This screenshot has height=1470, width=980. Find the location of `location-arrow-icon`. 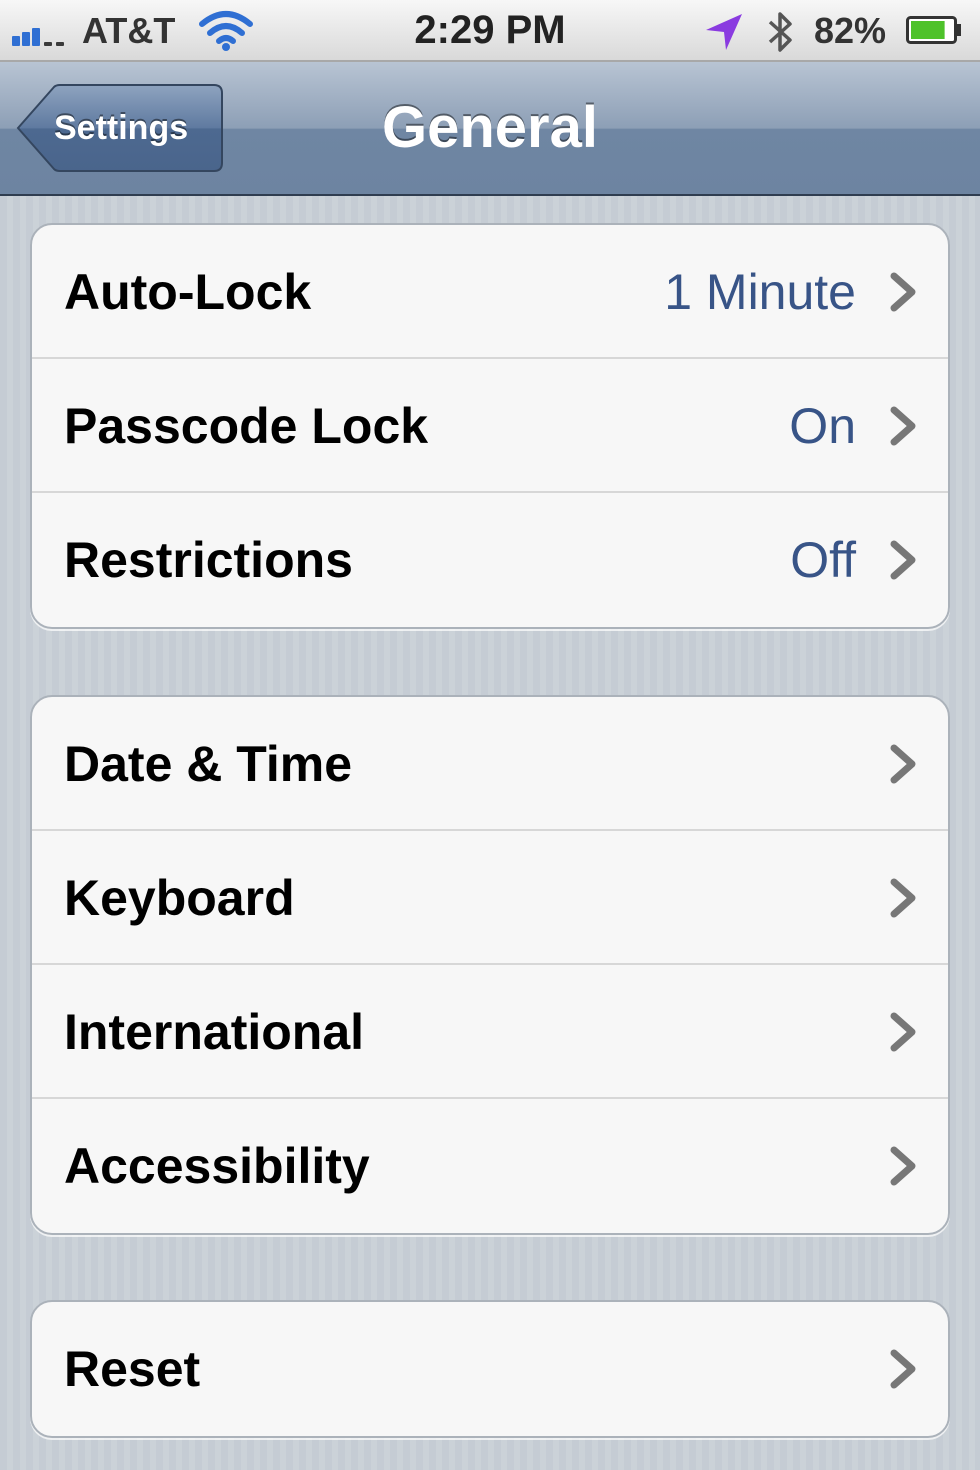

location-arrow-icon is located at coordinates (724, 32).